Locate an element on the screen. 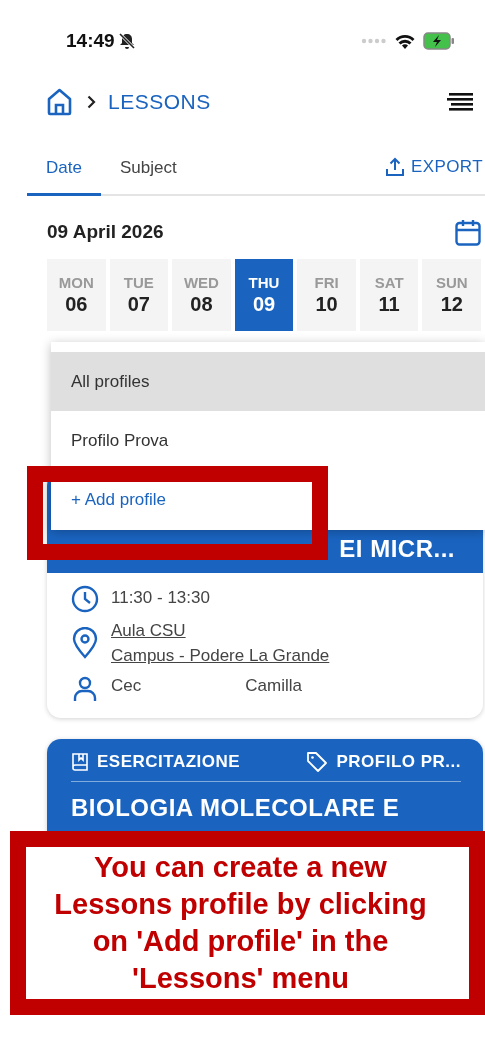 The height and width of the screenshot is (1044, 485). day-button: MON 06 is located at coordinates (76, 295).